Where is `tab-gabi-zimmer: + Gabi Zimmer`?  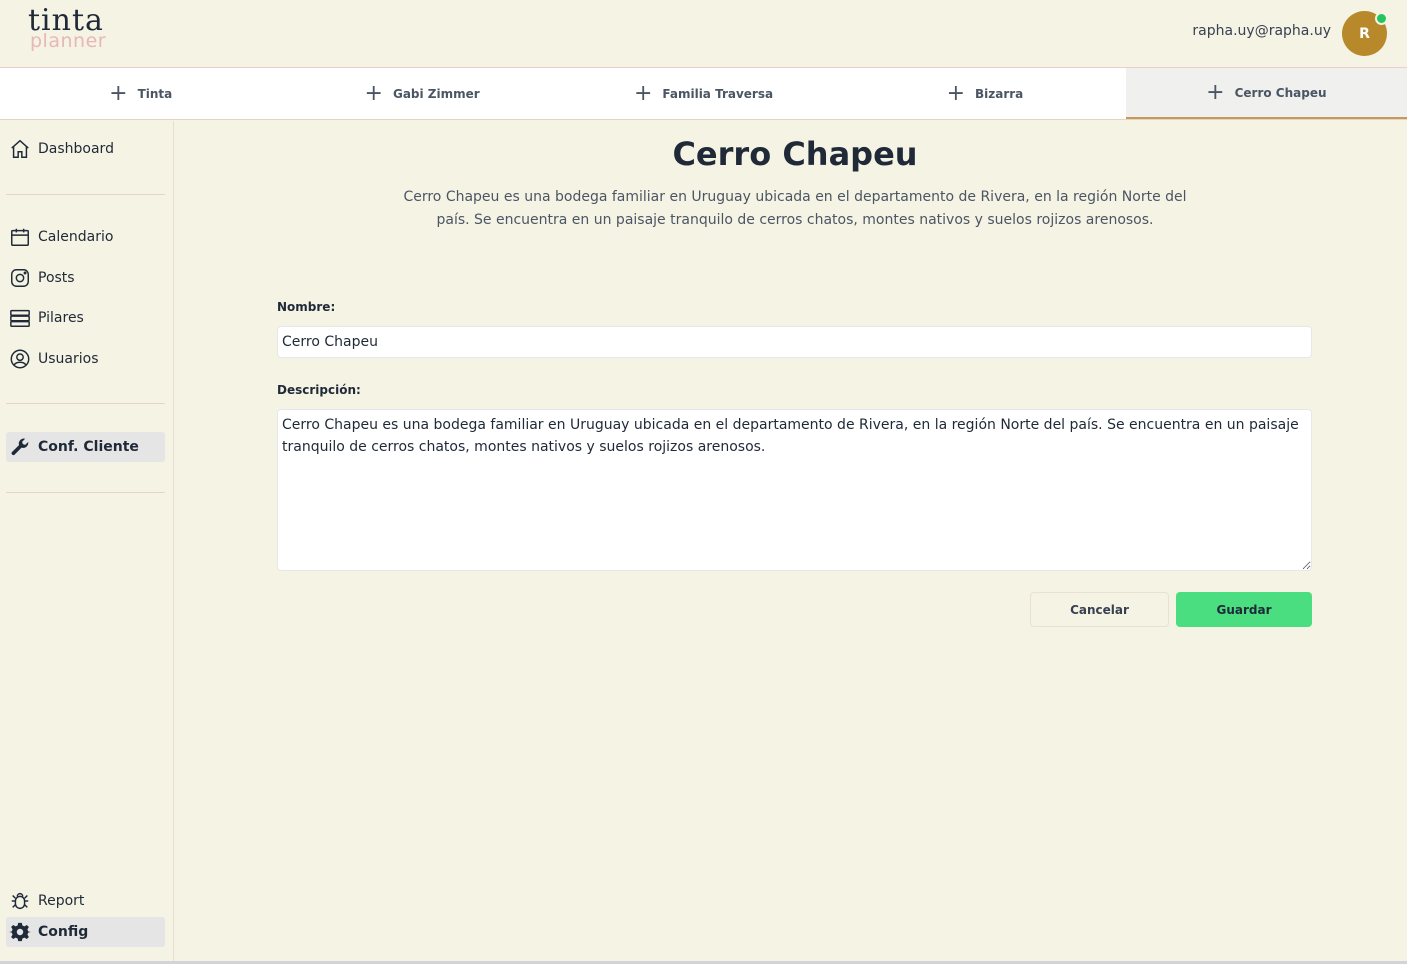 tab-gabi-zimmer: + Gabi Zimmer is located at coordinates (421, 93).